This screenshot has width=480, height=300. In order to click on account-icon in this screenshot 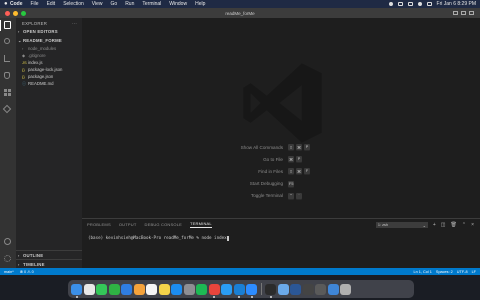, I will do `click(7, 241)`.